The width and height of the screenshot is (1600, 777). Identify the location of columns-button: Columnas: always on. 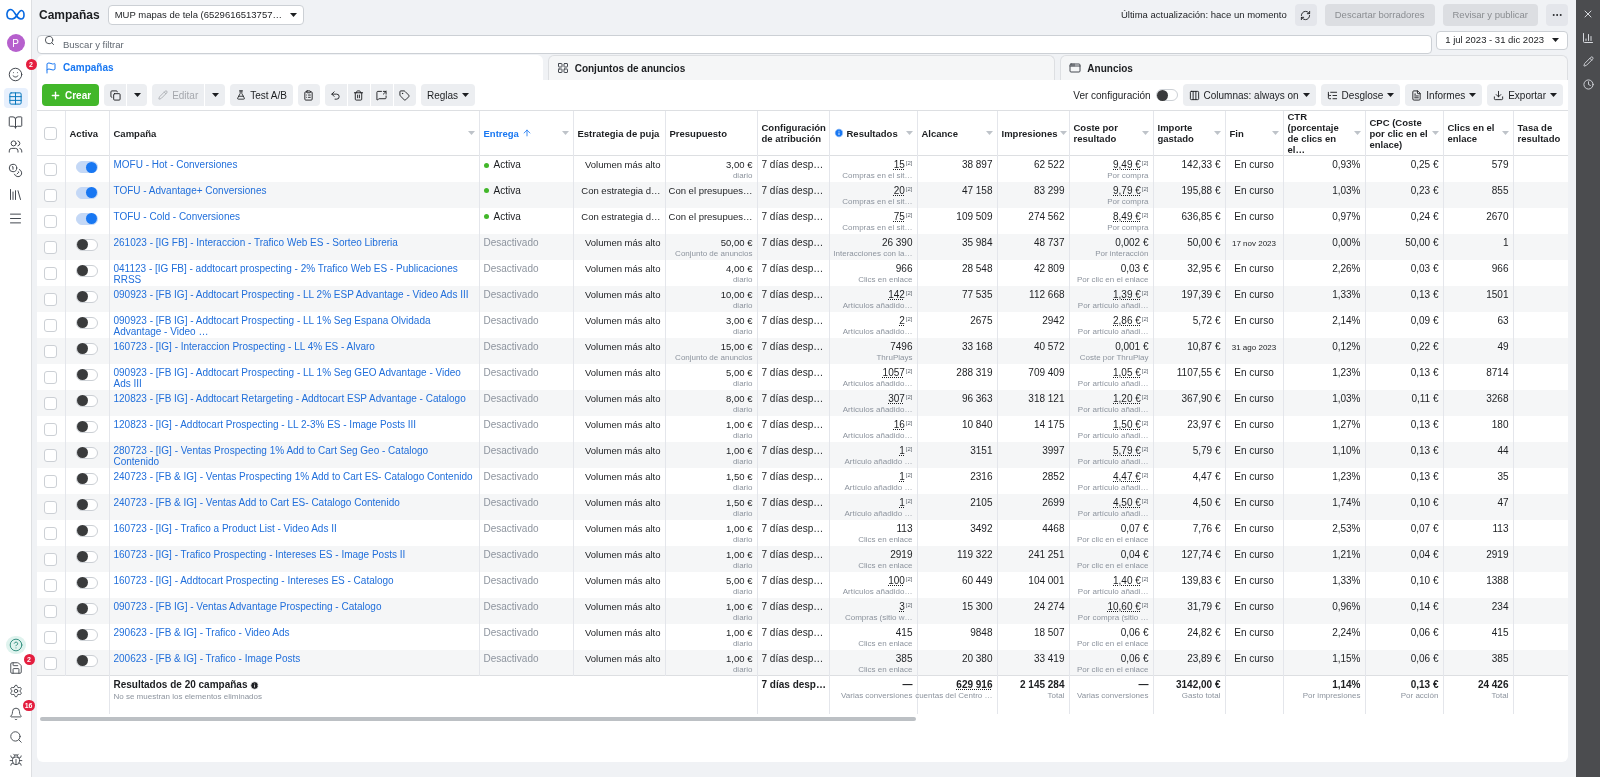
(1249, 95).